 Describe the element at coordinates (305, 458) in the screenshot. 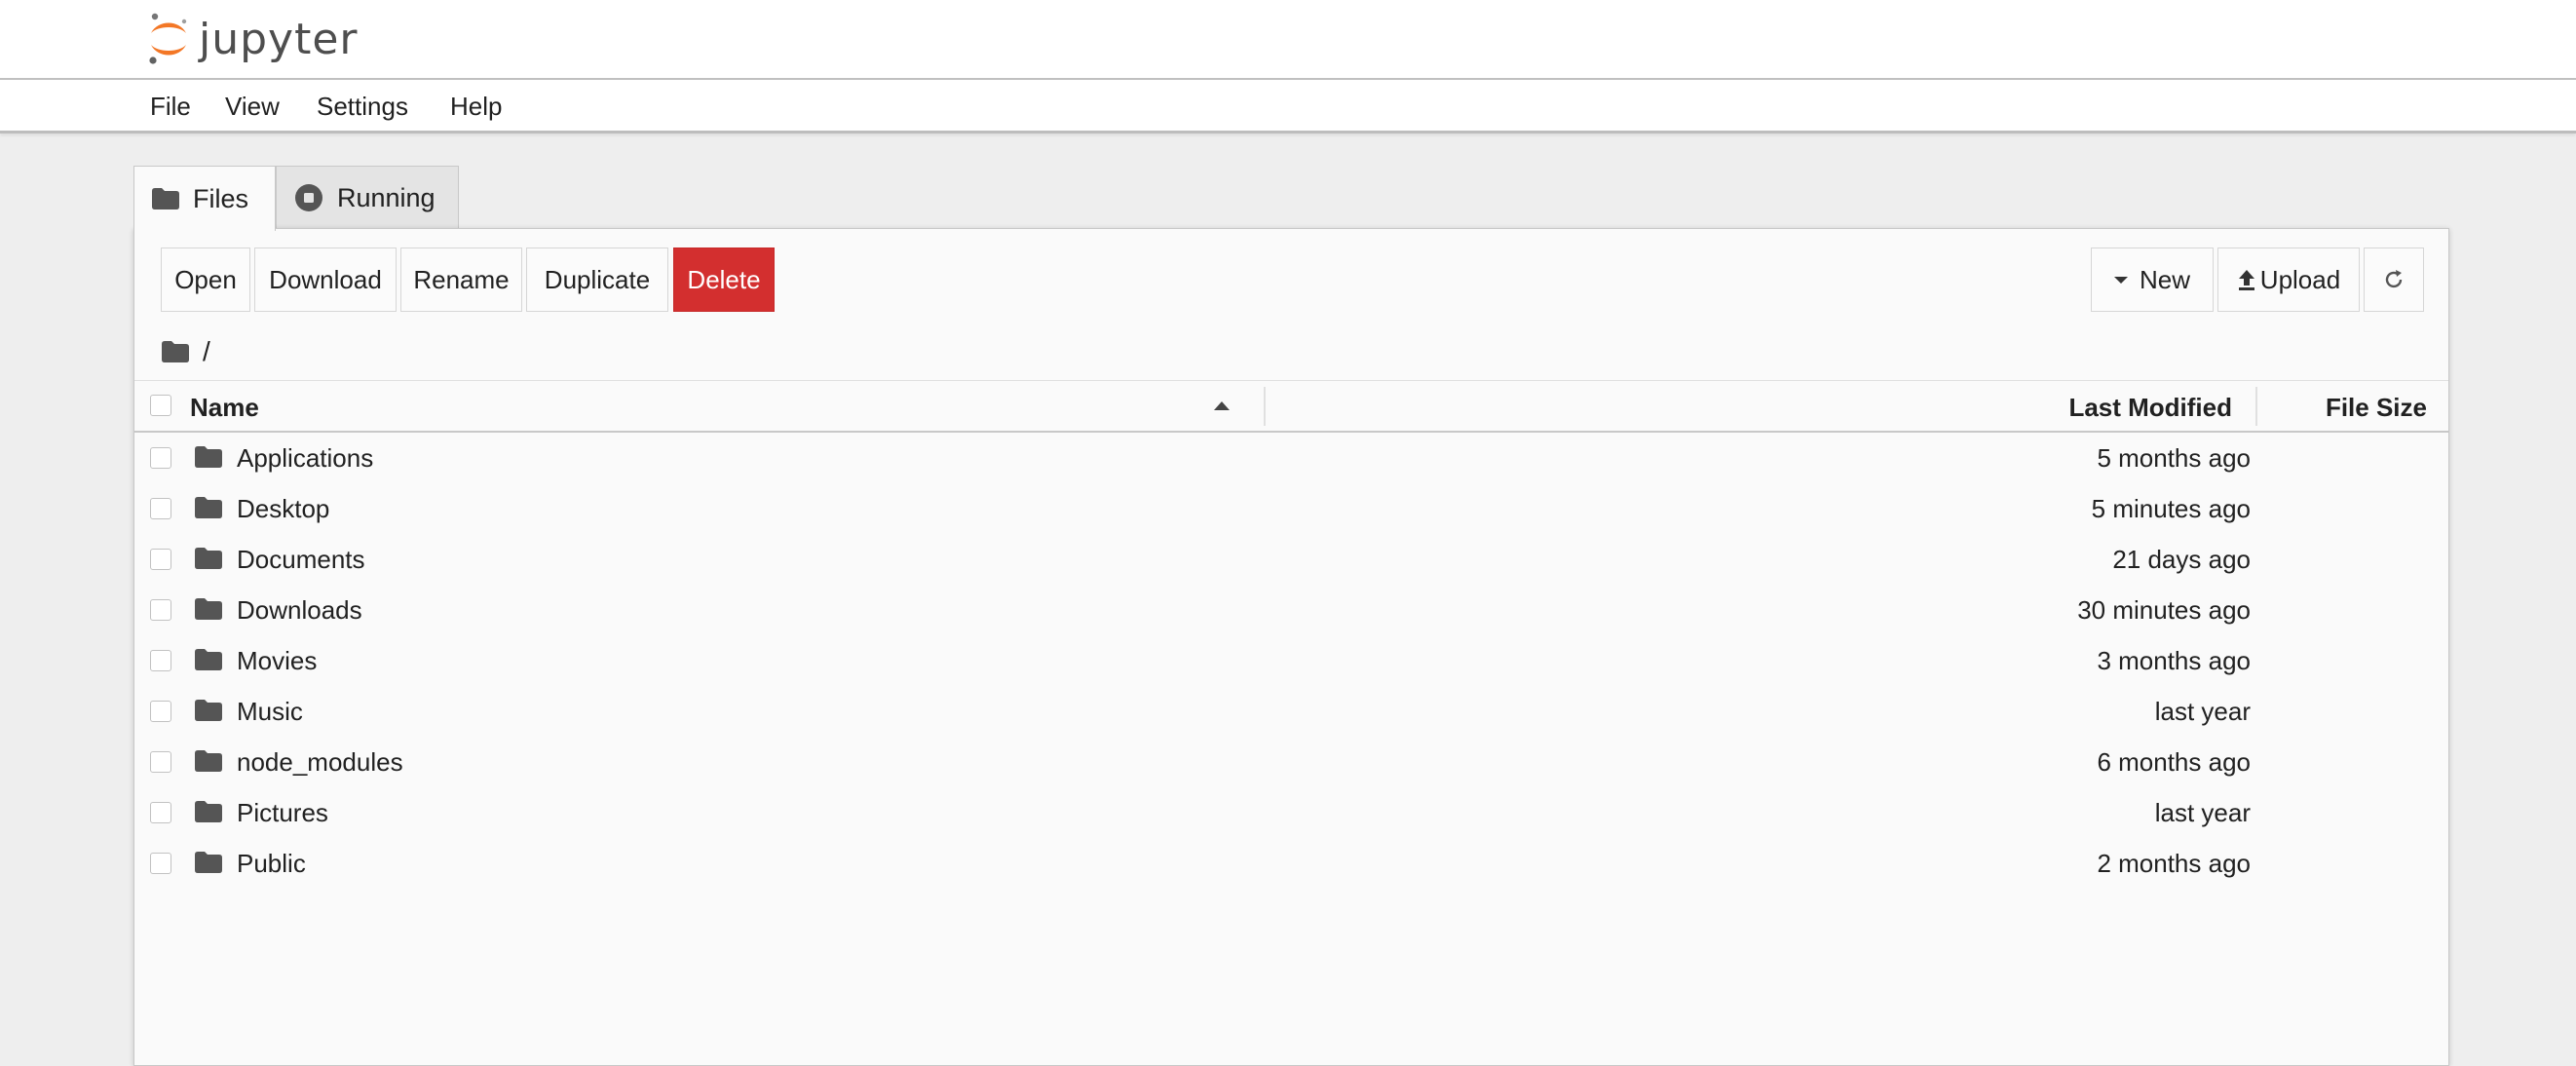

I see `item-name: Applications` at that location.